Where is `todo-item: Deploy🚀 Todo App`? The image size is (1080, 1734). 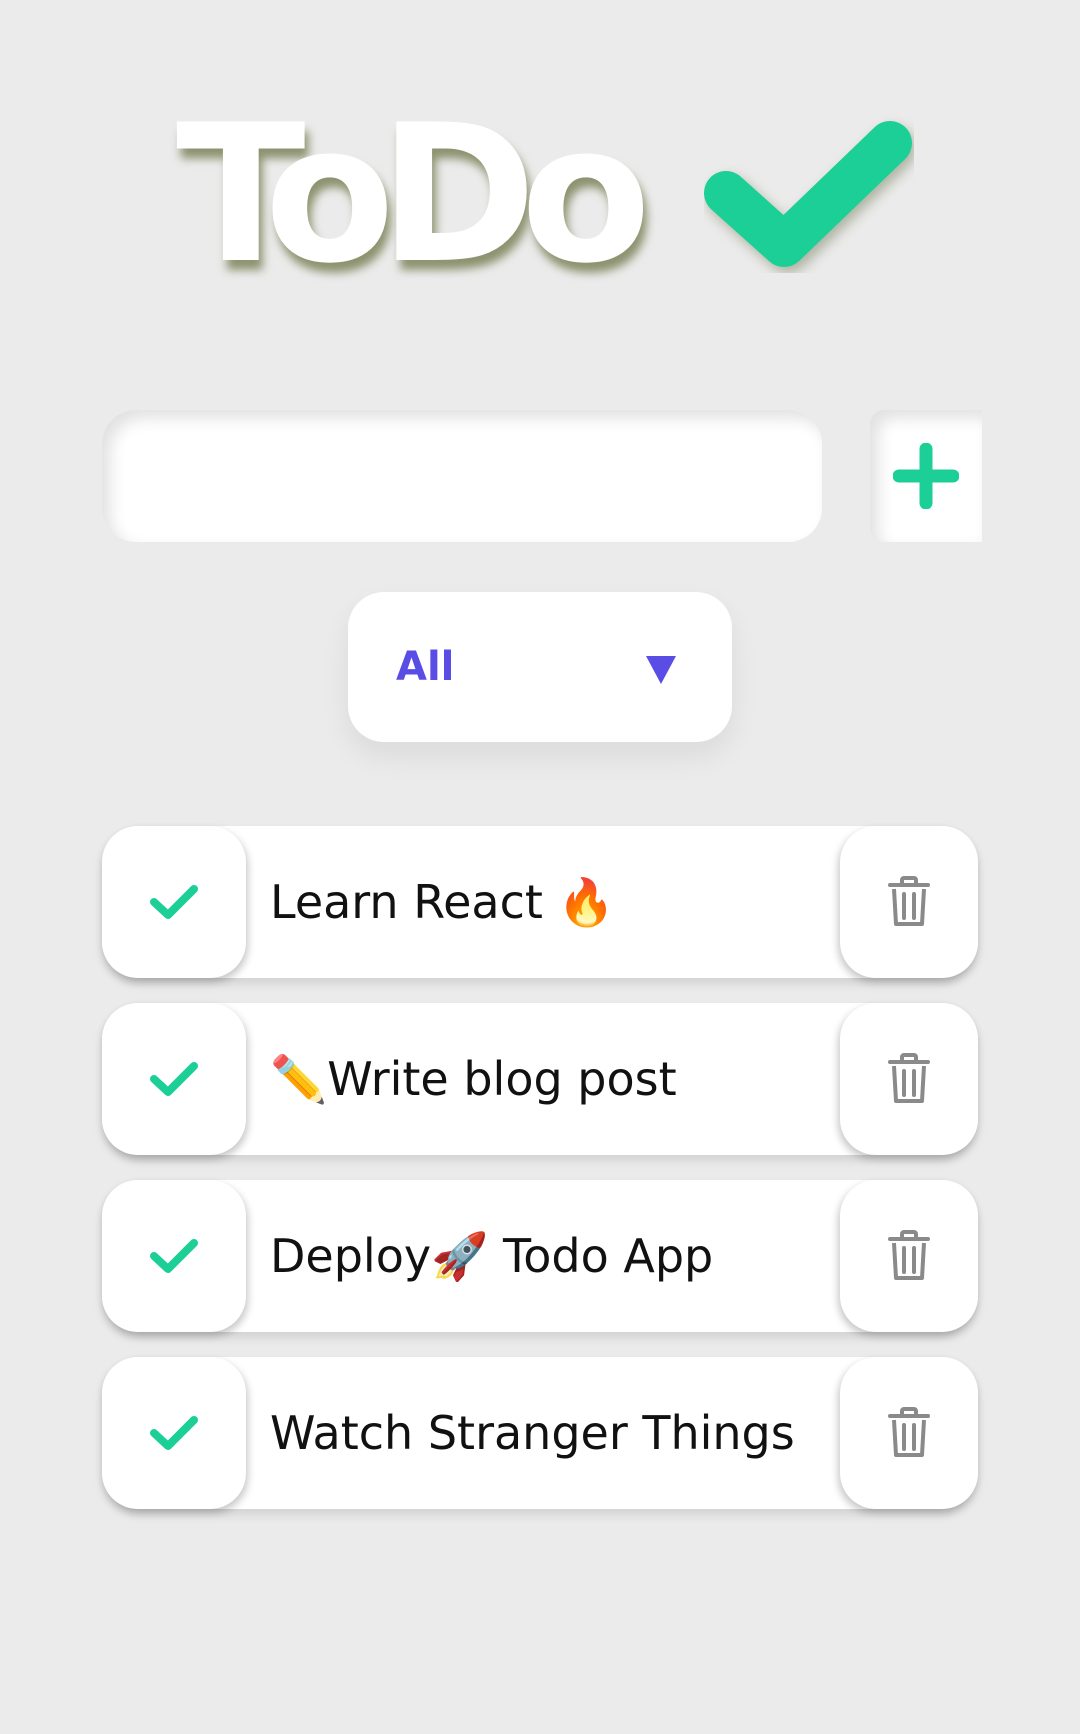 todo-item: Deploy🚀 Todo App is located at coordinates (540, 1256).